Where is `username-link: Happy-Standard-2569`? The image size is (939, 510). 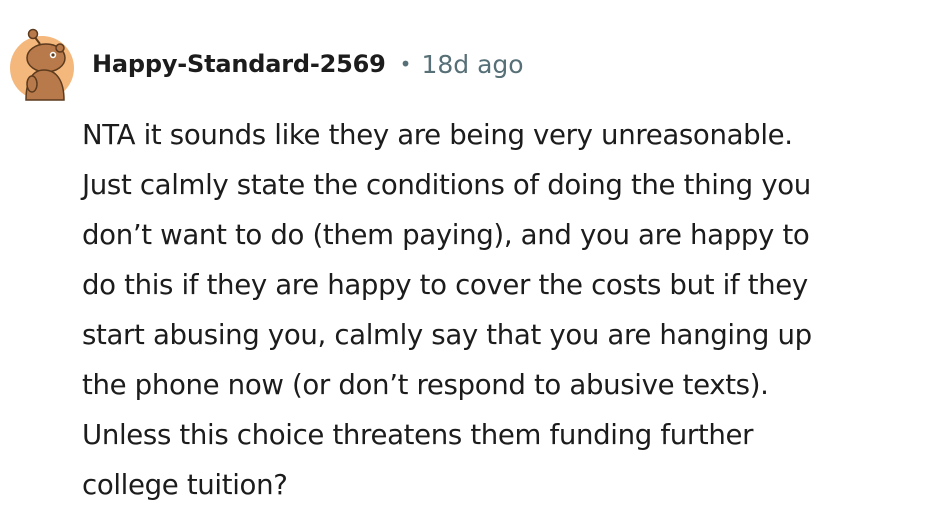
username-link: Happy-Standard-2569 is located at coordinates (239, 64).